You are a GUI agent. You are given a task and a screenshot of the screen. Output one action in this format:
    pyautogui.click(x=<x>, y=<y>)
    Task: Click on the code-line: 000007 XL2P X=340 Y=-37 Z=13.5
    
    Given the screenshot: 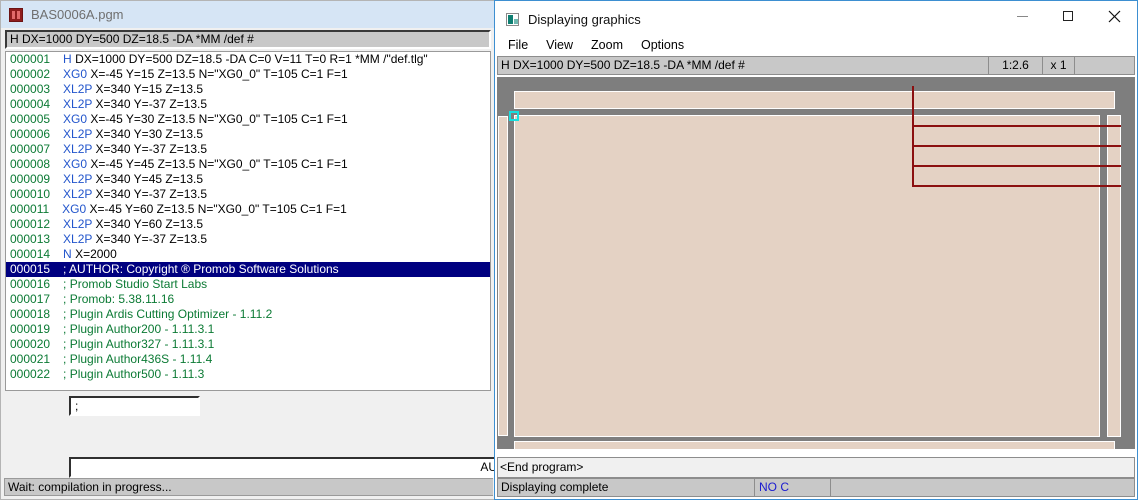 What is the action you would take?
    pyautogui.click(x=248, y=149)
    